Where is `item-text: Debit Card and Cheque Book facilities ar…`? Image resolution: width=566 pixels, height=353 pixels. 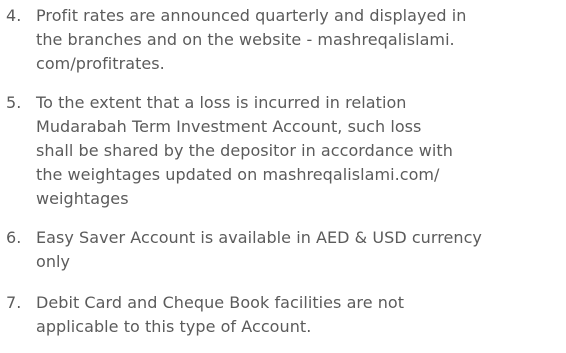 item-text: Debit Card and Cheque Book facilities ar… is located at coordinates (296, 315).